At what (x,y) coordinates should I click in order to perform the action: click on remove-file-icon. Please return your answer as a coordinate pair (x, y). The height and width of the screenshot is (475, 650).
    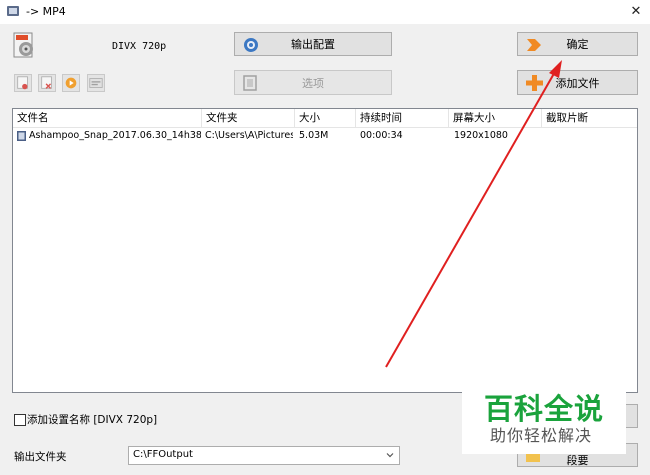
    Looking at the image, I should click on (23, 83).